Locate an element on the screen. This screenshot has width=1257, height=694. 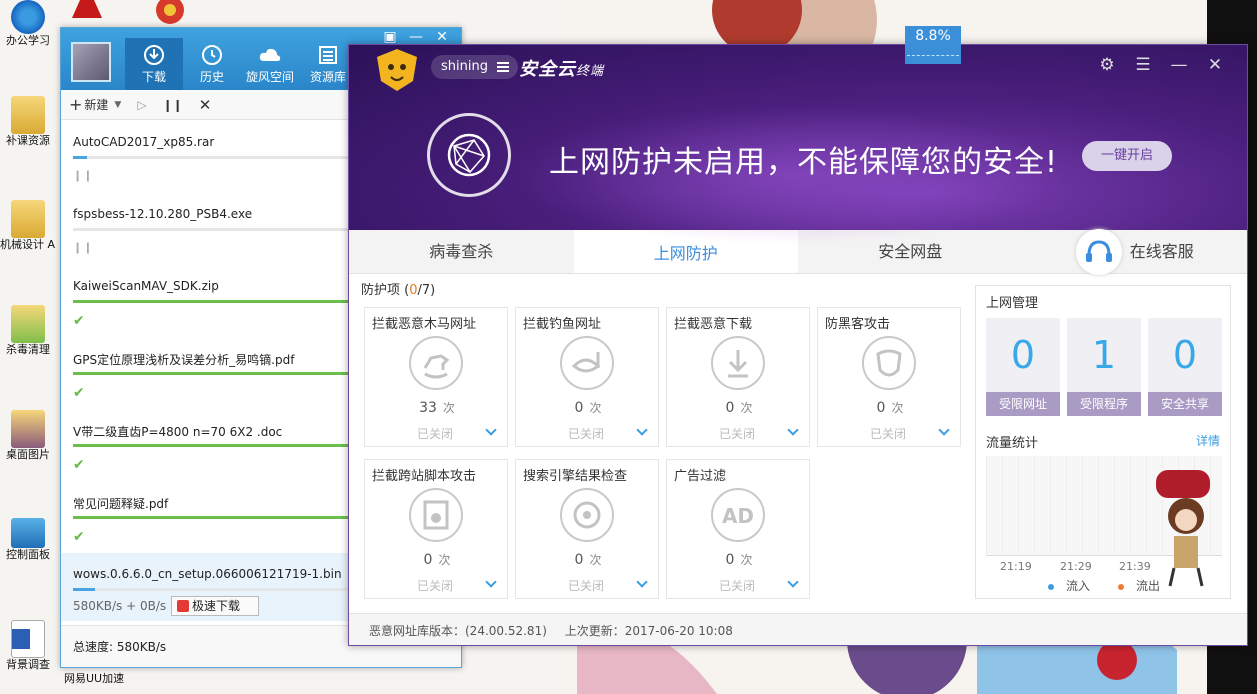
tab-online-support: 在线客服 is located at coordinates (1135, 251).